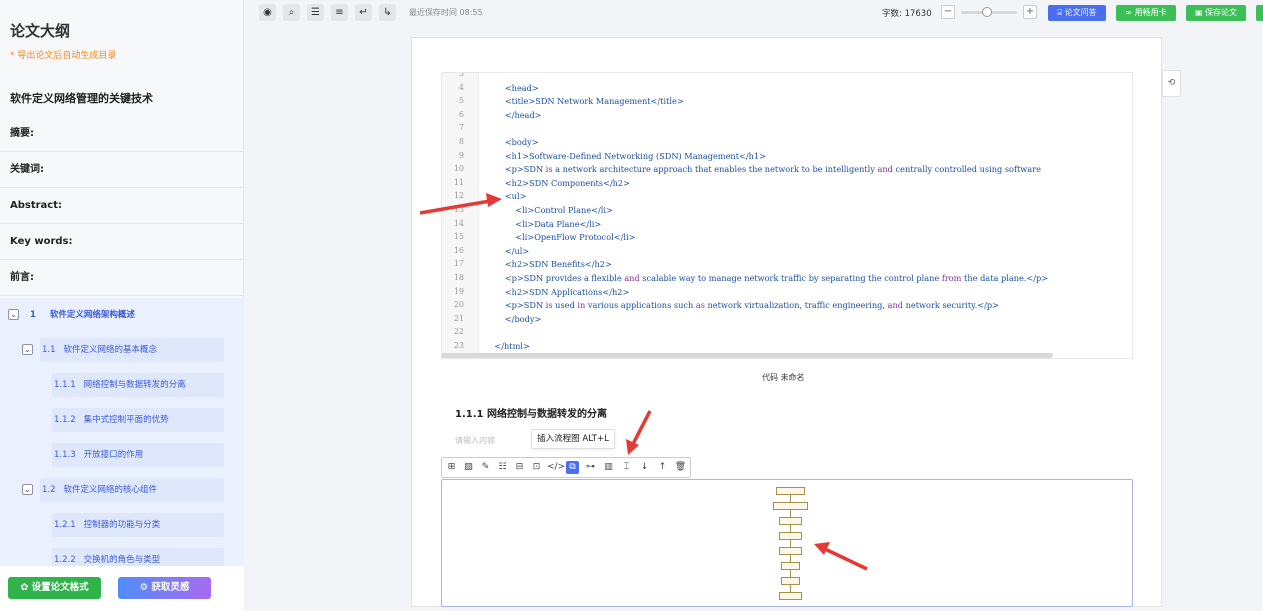 This screenshot has height=611, width=1263. Describe the element at coordinates (507, 250) in the screenshot. I see `code-line: </ul>` at that location.